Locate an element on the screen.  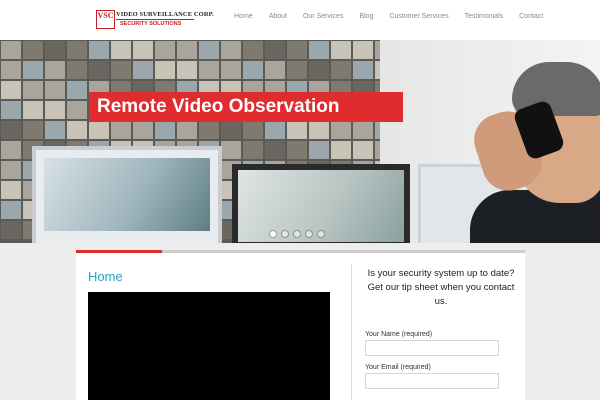
logo-mark: VSC is located at coordinates (105, 19).